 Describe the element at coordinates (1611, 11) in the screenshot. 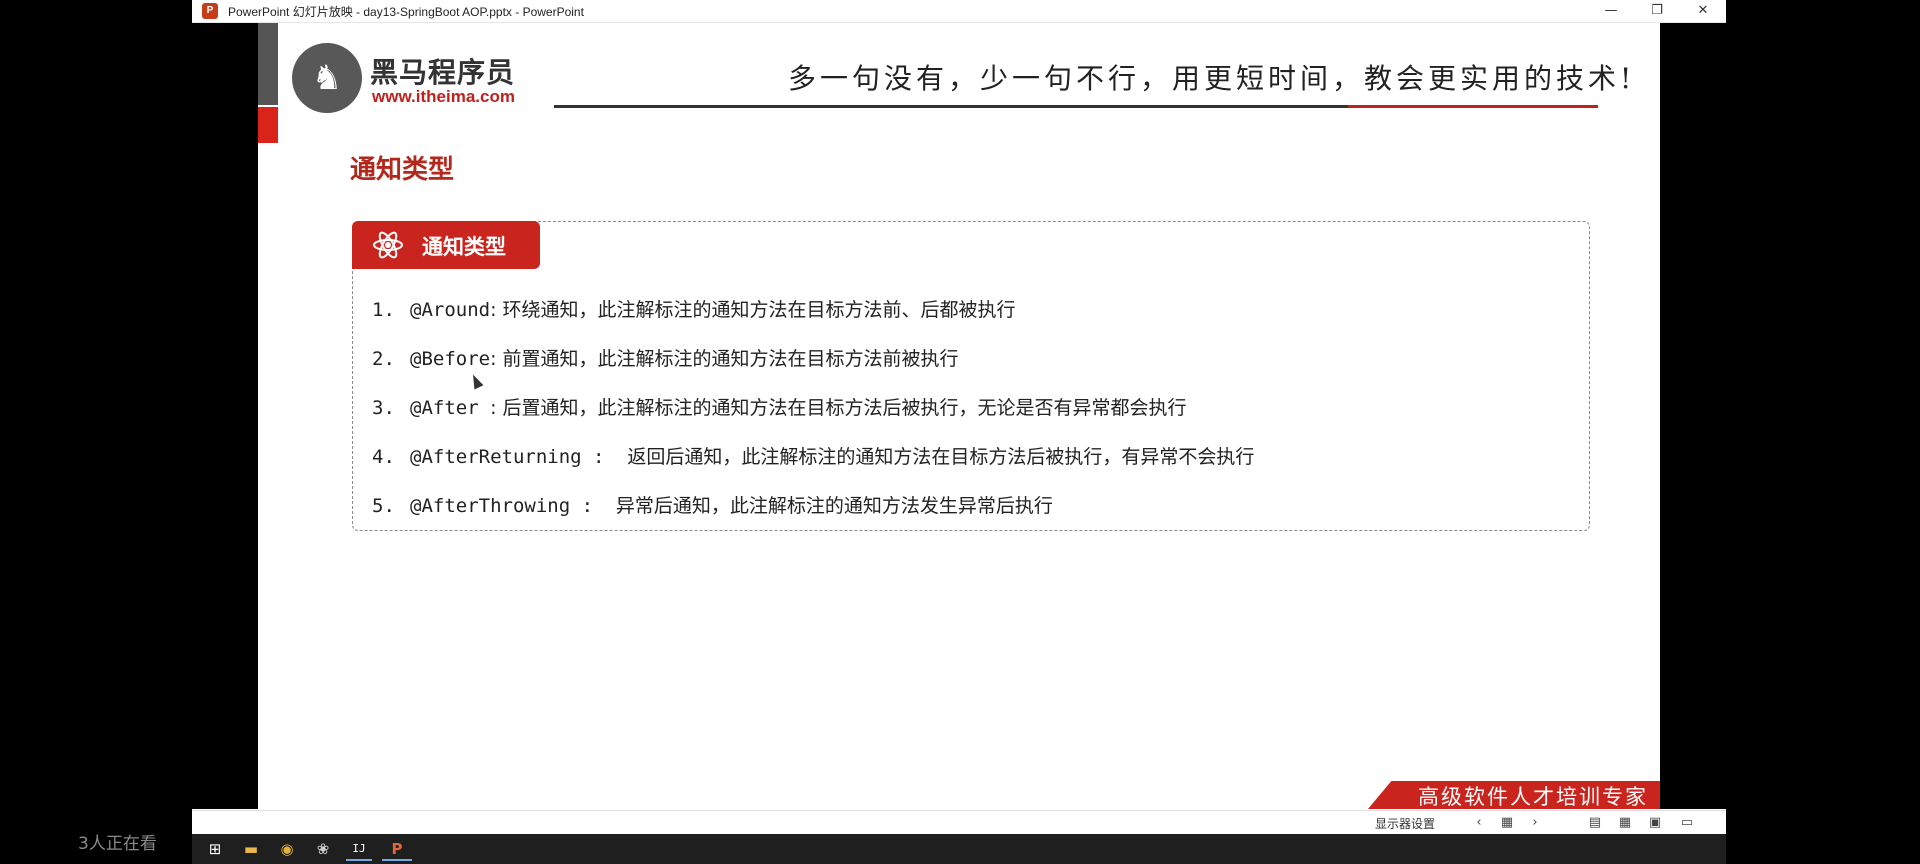

I see `minimize-button: —` at that location.